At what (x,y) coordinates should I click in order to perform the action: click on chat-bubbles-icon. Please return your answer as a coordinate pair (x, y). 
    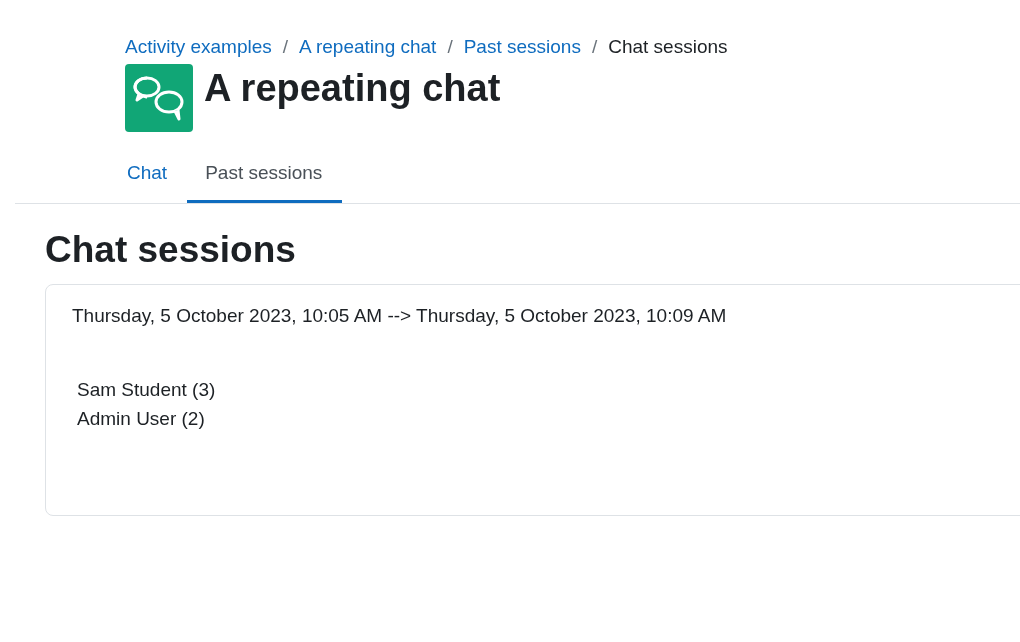
    Looking at the image, I should click on (159, 98).